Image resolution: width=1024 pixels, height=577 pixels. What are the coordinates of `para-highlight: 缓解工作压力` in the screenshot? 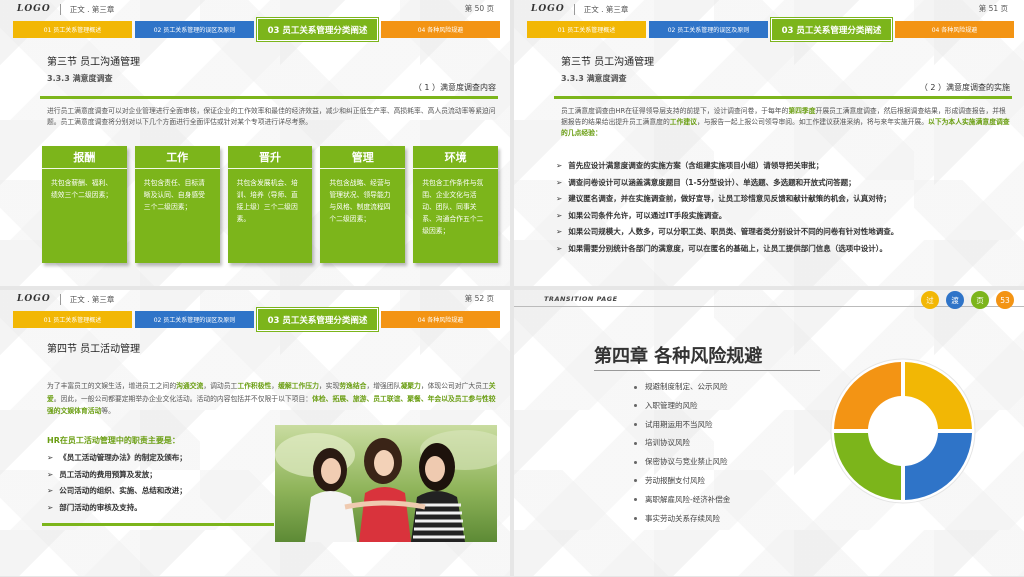 It's located at (298, 386).